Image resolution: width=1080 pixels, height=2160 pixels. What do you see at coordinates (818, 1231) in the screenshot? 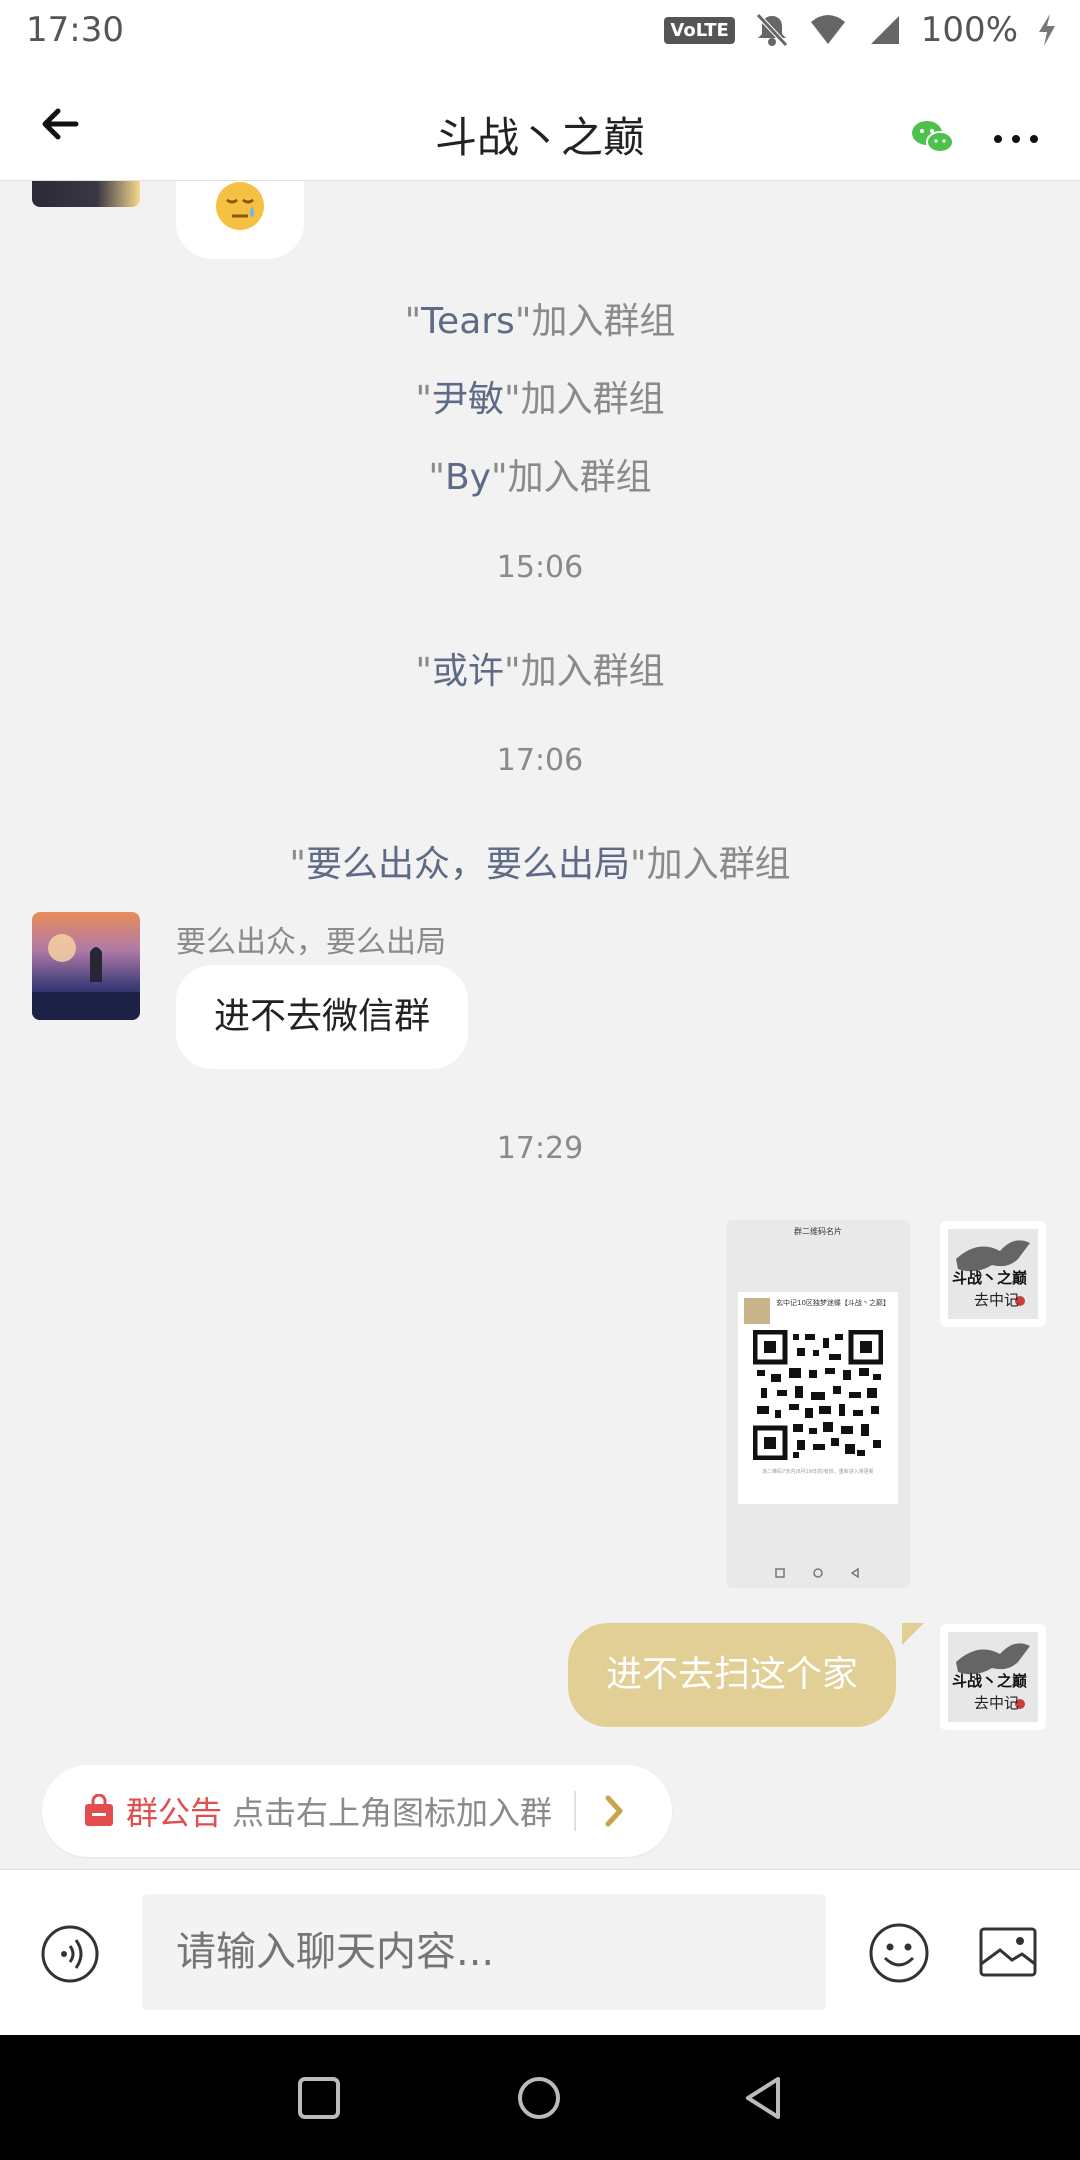
I see `shot-header: 群二维码名片` at bounding box center [818, 1231].